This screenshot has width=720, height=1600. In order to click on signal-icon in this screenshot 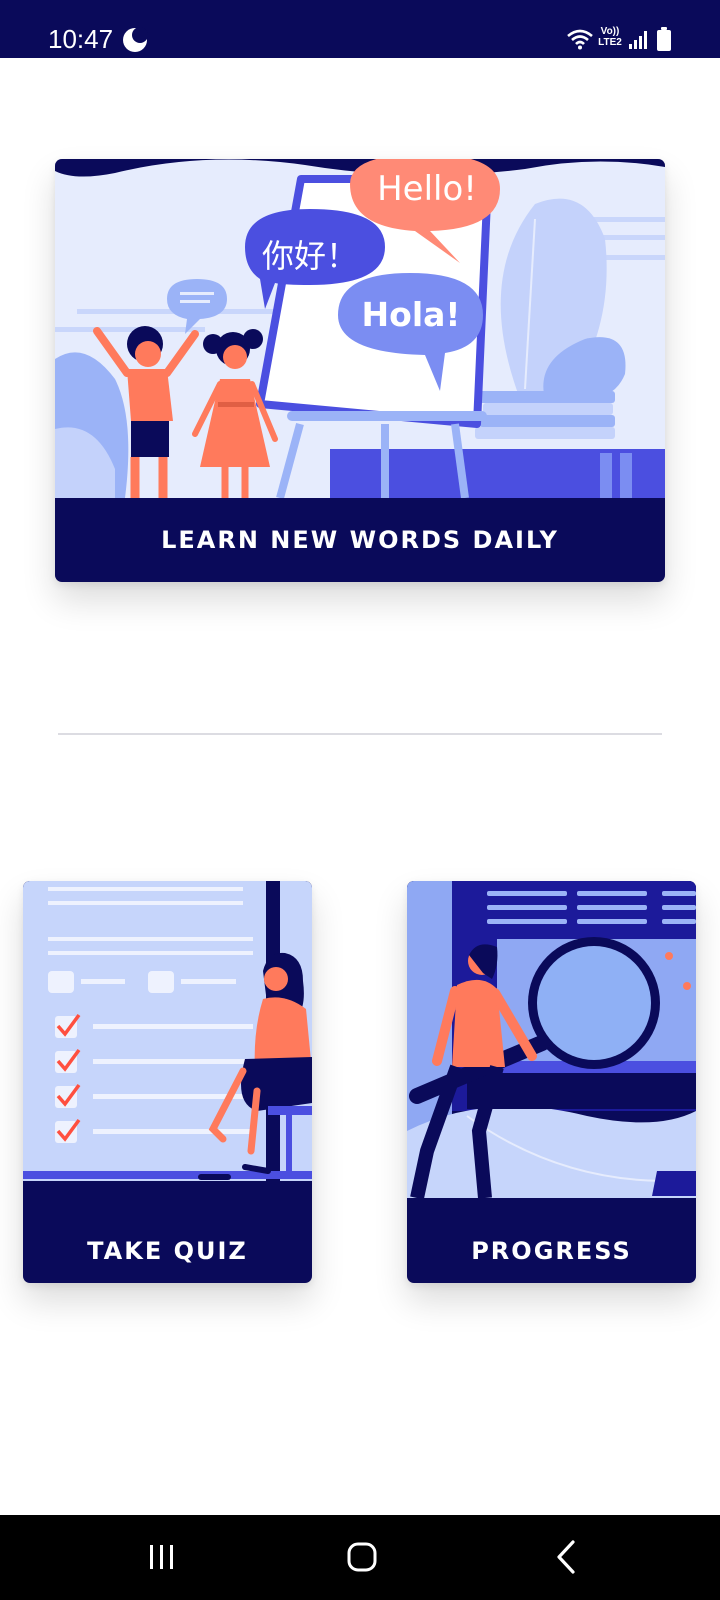, I will do `click(638, 40)`.